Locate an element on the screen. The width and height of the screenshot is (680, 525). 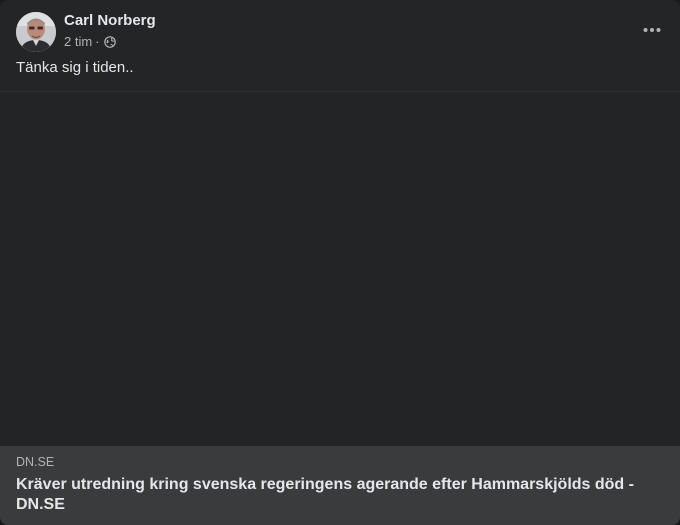
post-header: Carl Norberg 2 tim · is located at coordinates (340, 32).